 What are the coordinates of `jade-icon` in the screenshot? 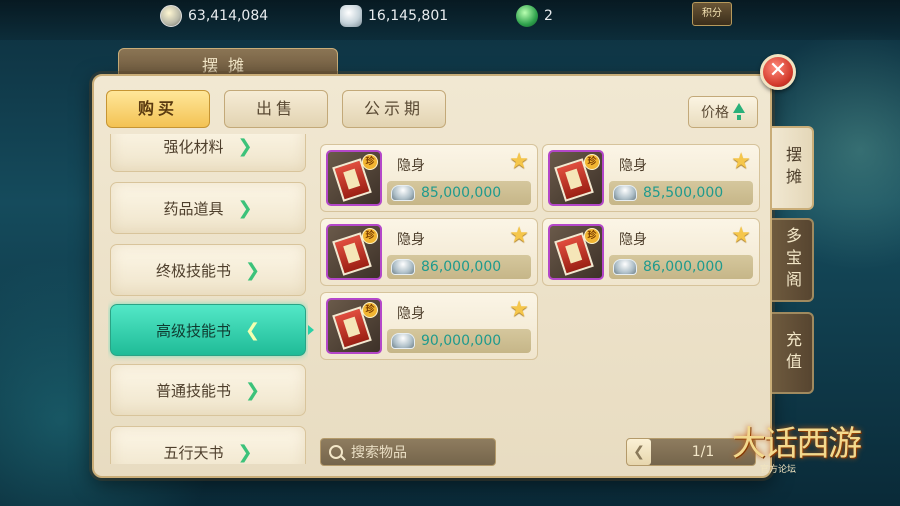 It's located at (527, 16).